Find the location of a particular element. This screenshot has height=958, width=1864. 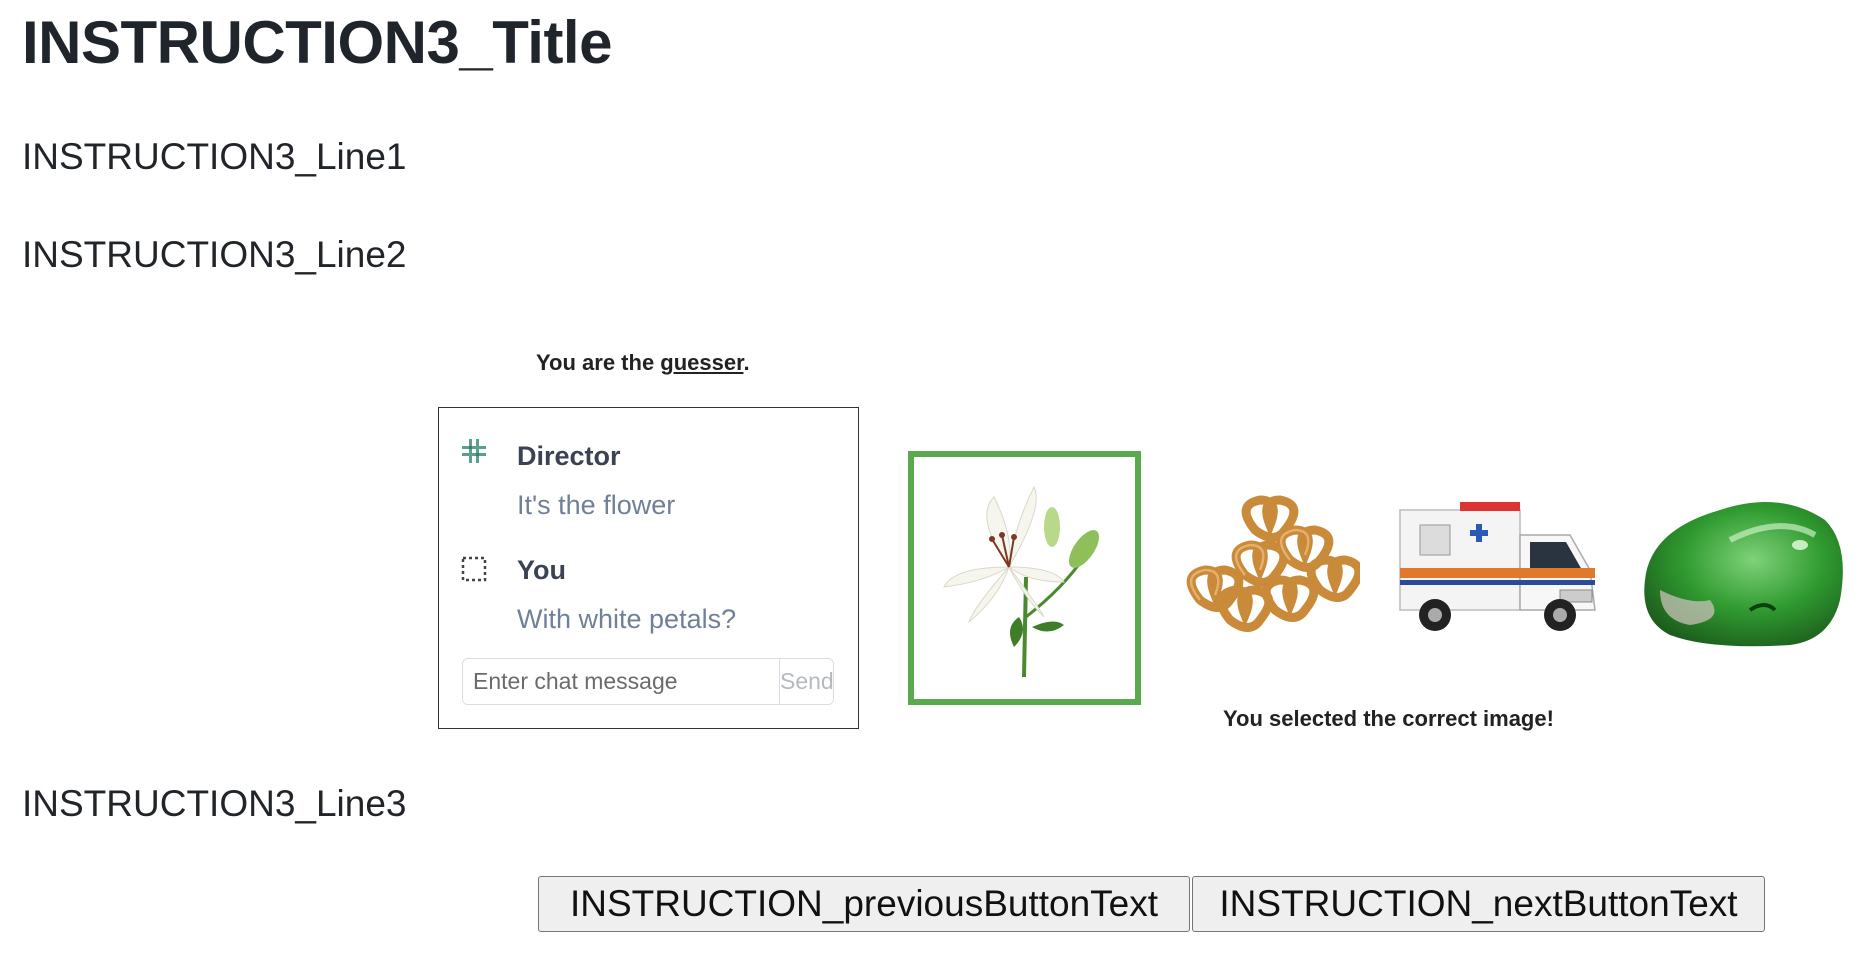

instruction-line-3: INSTRUCTION3_Line3 is located at coordinates (214, 803).